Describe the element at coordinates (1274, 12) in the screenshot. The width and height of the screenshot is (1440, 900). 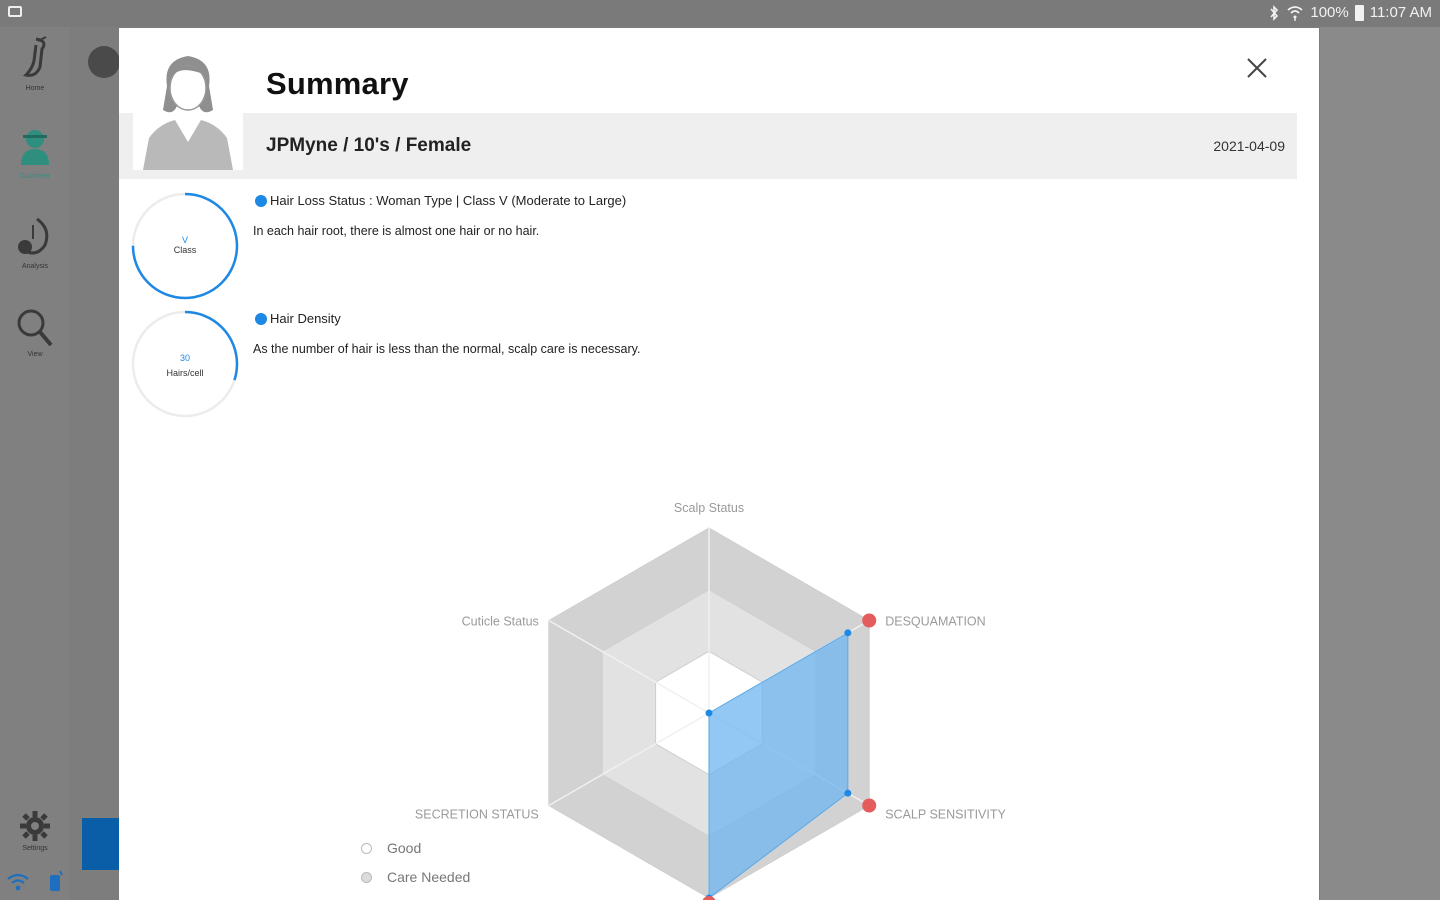
I see `bluetooth-icon` at that location.